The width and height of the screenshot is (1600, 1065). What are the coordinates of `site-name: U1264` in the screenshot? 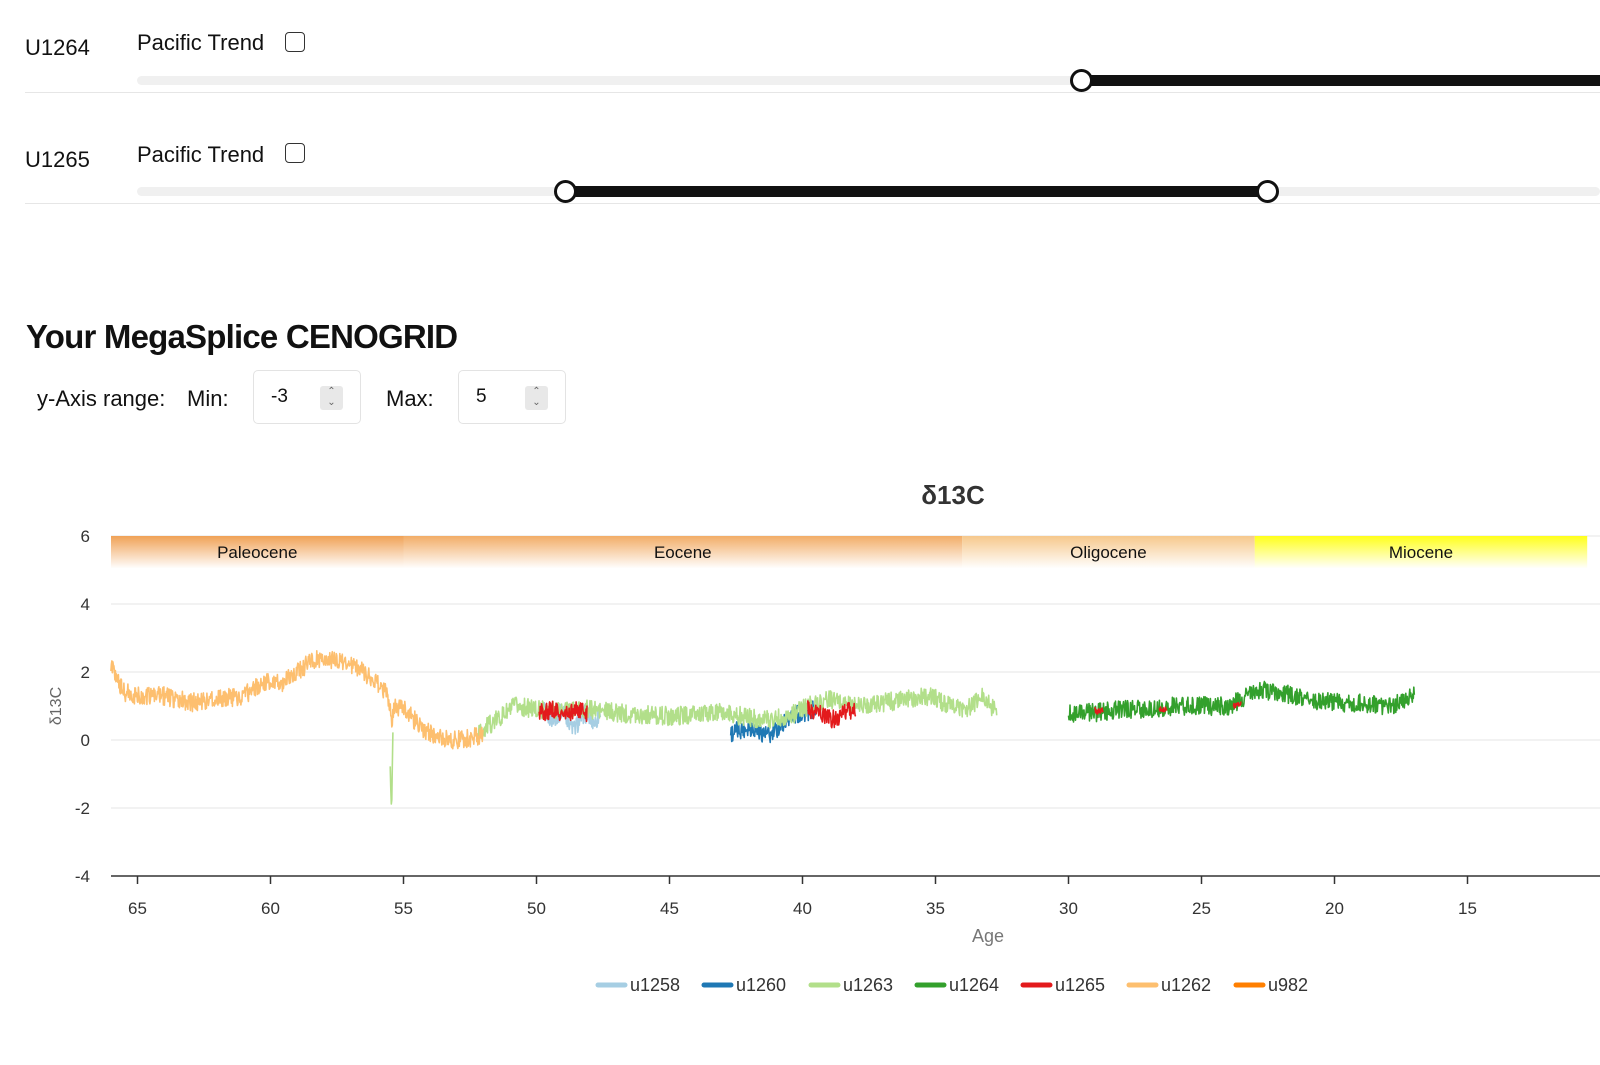 It's located at (57, 47).